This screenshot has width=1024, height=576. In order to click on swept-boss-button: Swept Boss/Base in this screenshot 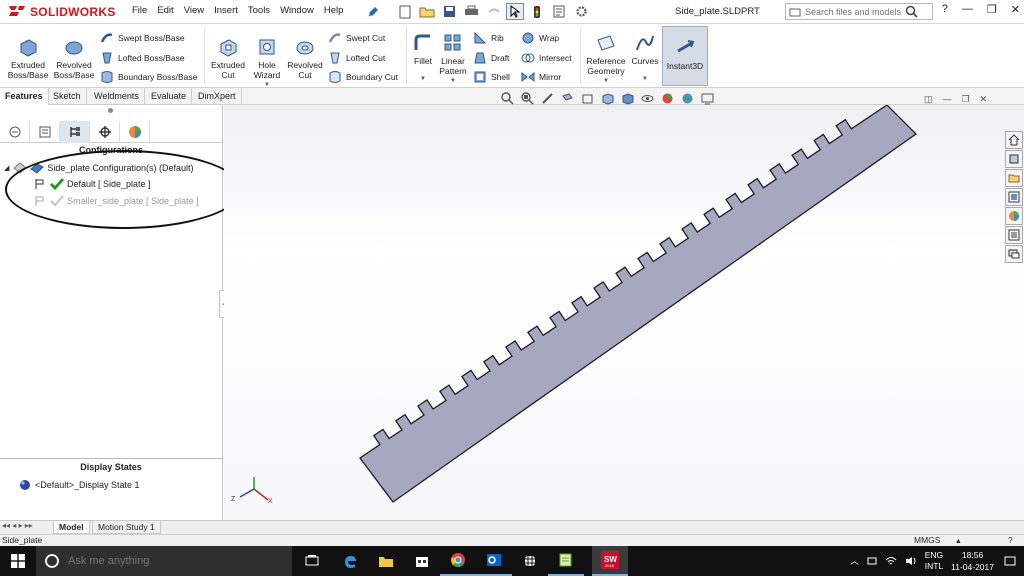, I will do `click(142, 38)`.